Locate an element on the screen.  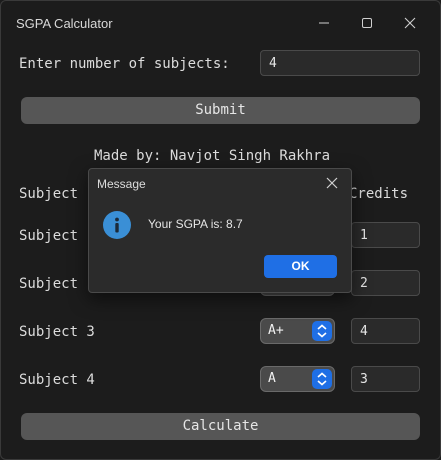
subject-4-credits-input is located at coordinates (385, 379).